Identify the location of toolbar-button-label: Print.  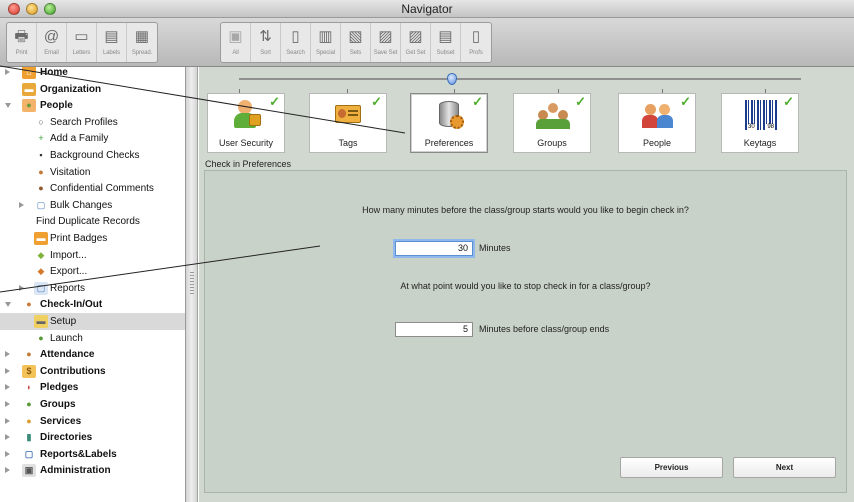
(21, 53).